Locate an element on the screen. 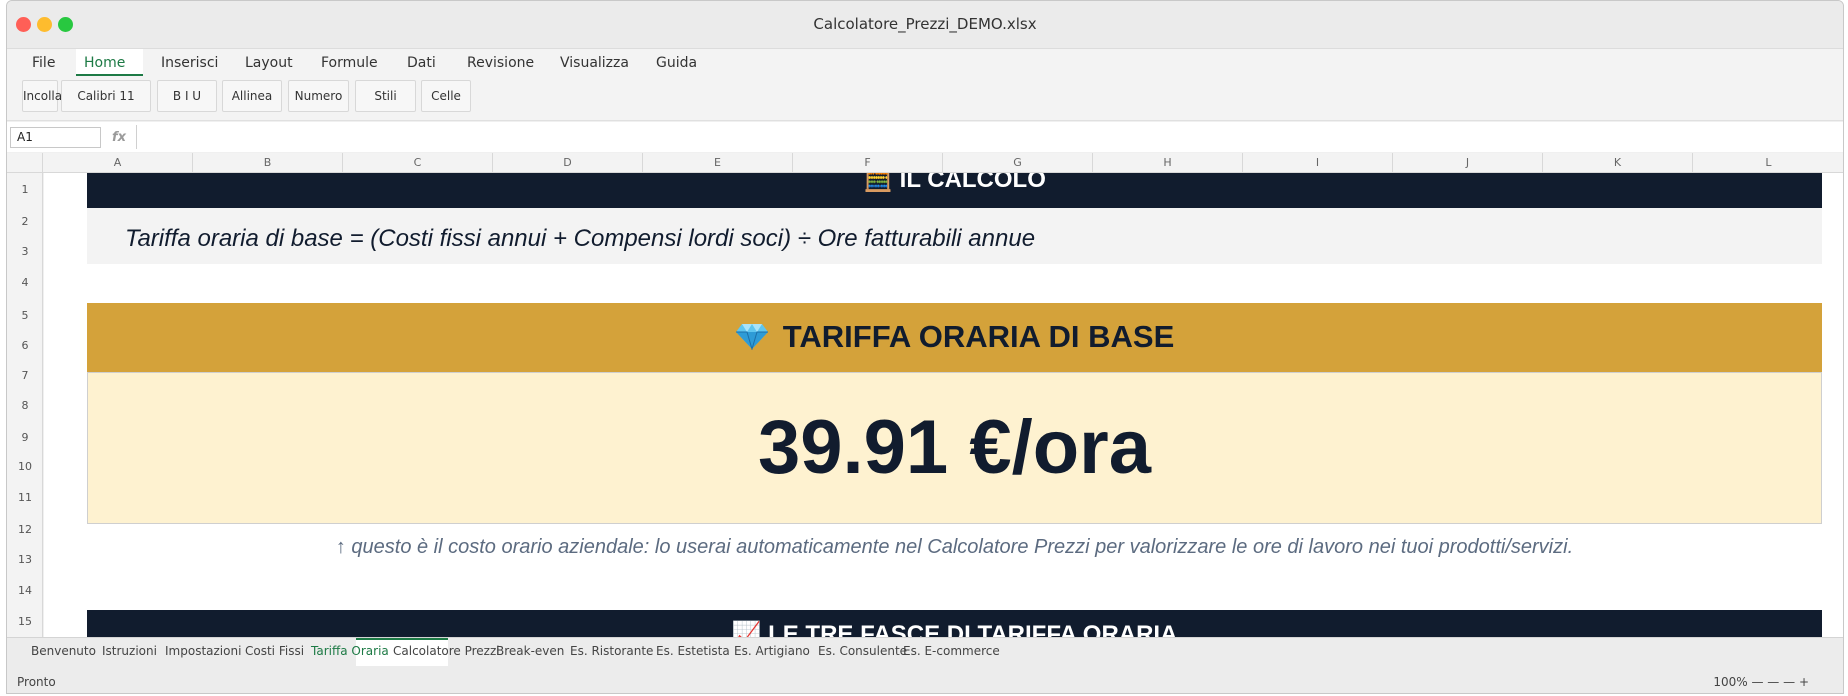 The height and width of the screenshot is (696, 1848). column-header-d: D is located at coordinates (568, 163).